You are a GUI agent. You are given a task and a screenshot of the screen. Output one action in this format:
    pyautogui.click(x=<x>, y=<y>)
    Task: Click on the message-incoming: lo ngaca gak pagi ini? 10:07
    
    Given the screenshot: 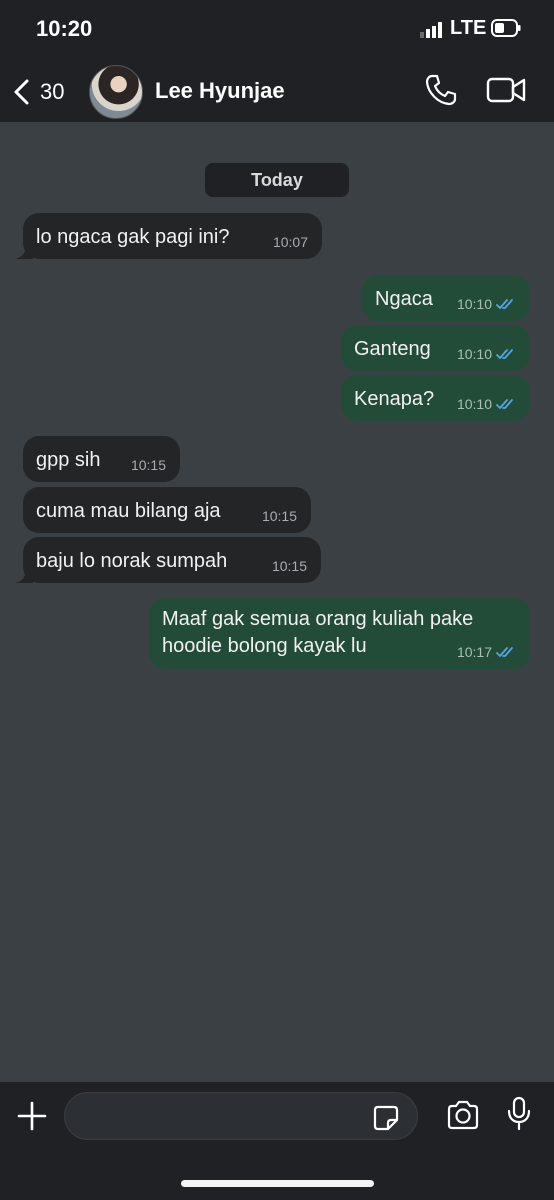 What is the action you would take?
    pyautogui.click(x=168, y=236)
    